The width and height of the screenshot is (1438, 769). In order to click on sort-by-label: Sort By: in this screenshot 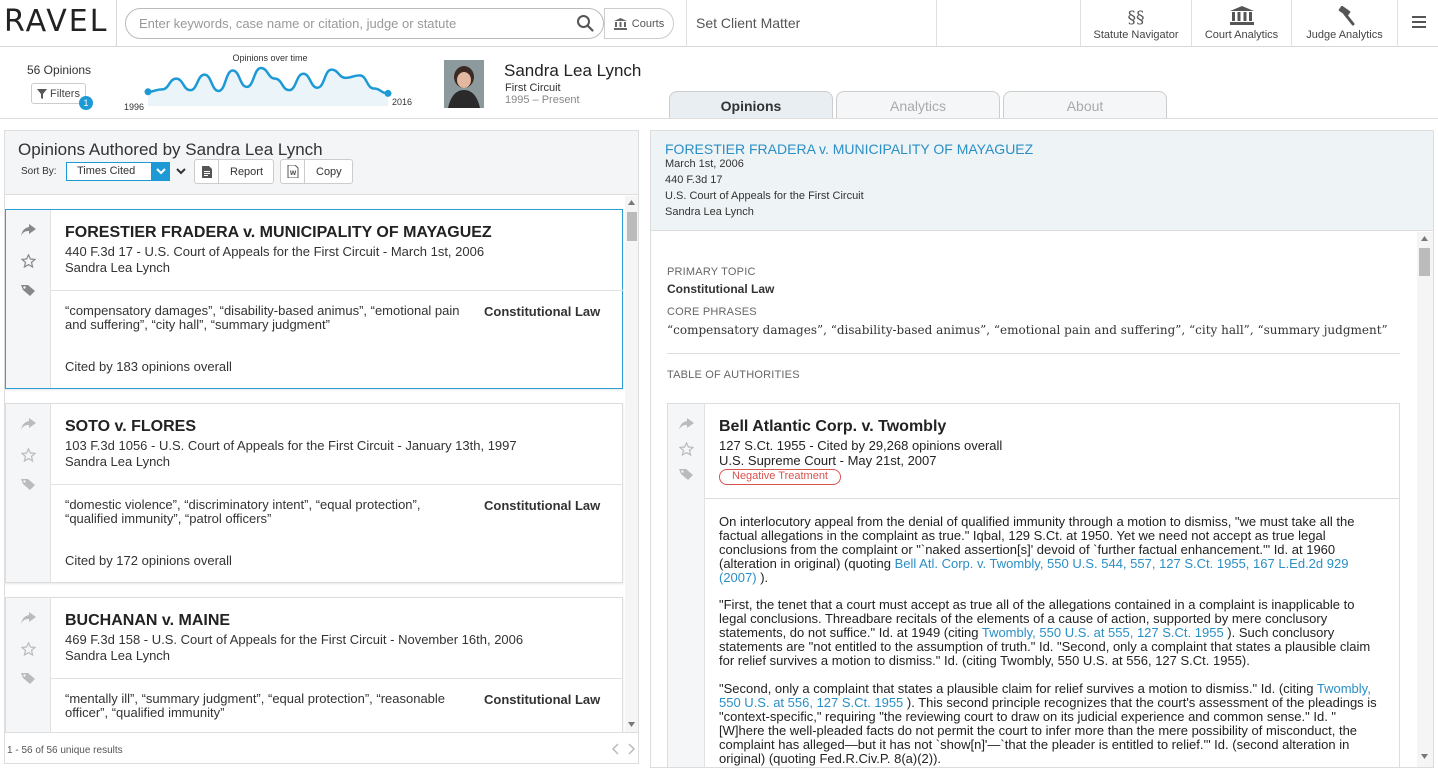, I will do `click(39, 171)`.